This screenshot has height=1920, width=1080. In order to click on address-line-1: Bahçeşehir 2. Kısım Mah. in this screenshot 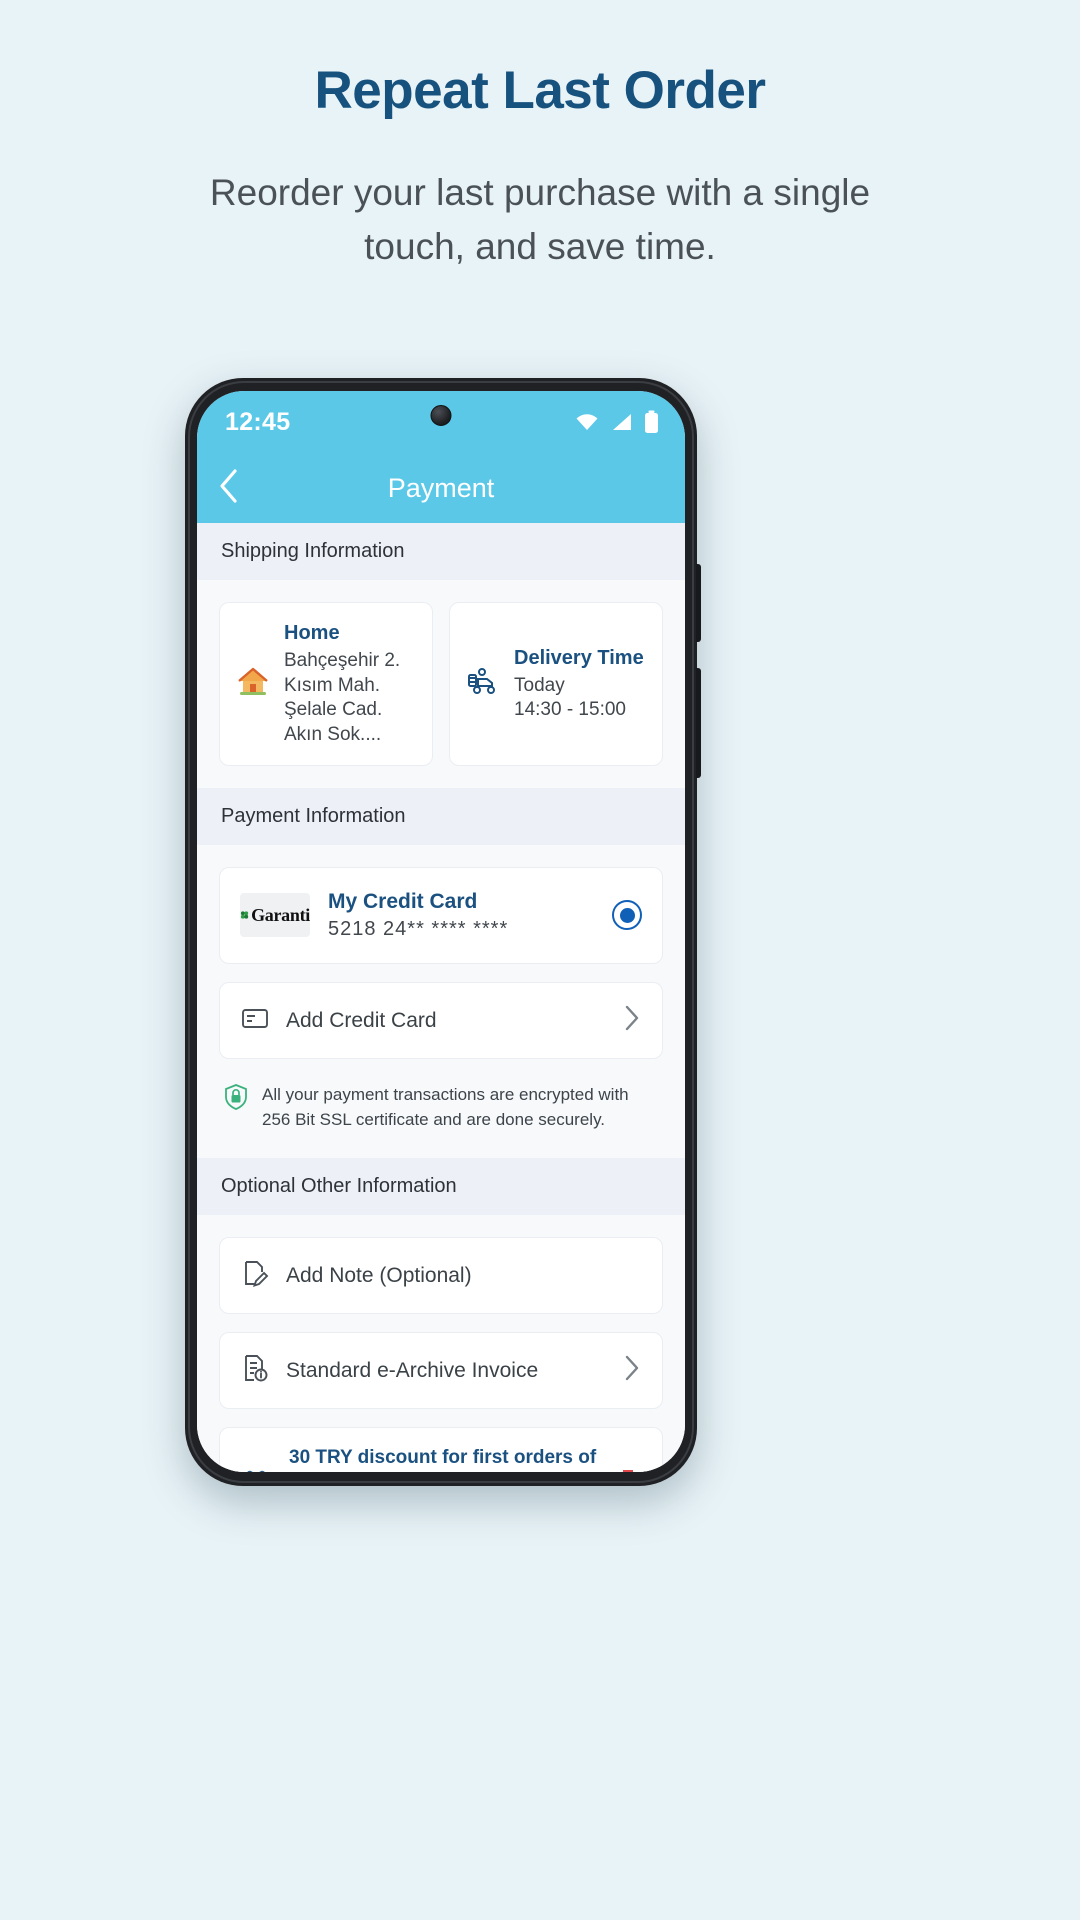, I will do `click(342, 673)`.